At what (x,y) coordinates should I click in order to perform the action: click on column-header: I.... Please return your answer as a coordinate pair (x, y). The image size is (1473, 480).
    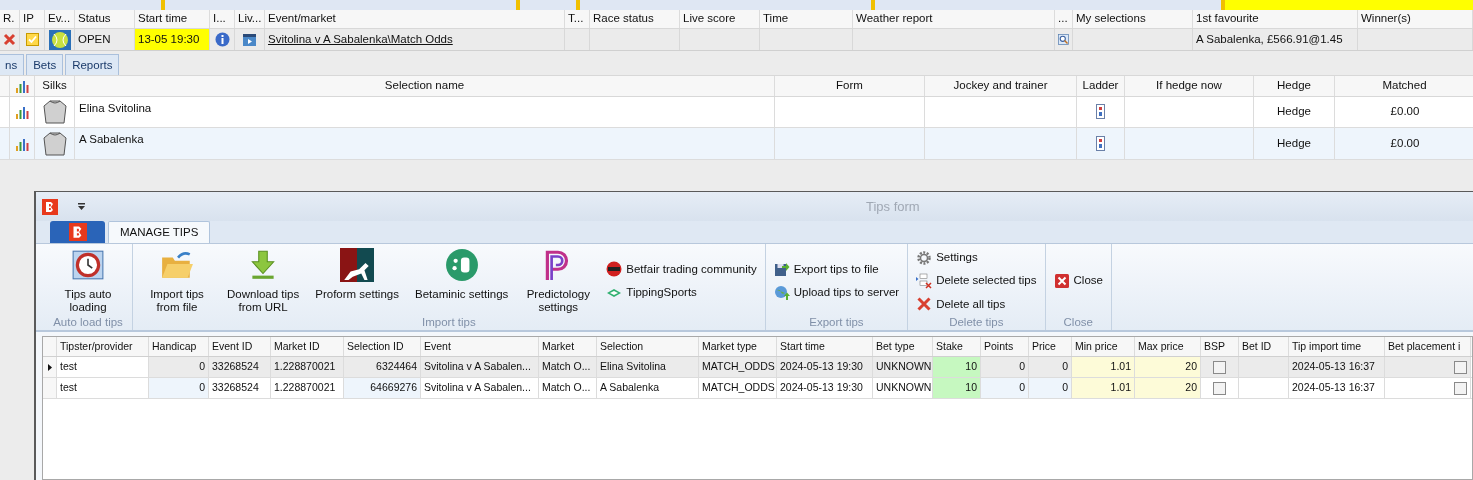
    Looking at the image, I should click on (222, 18).